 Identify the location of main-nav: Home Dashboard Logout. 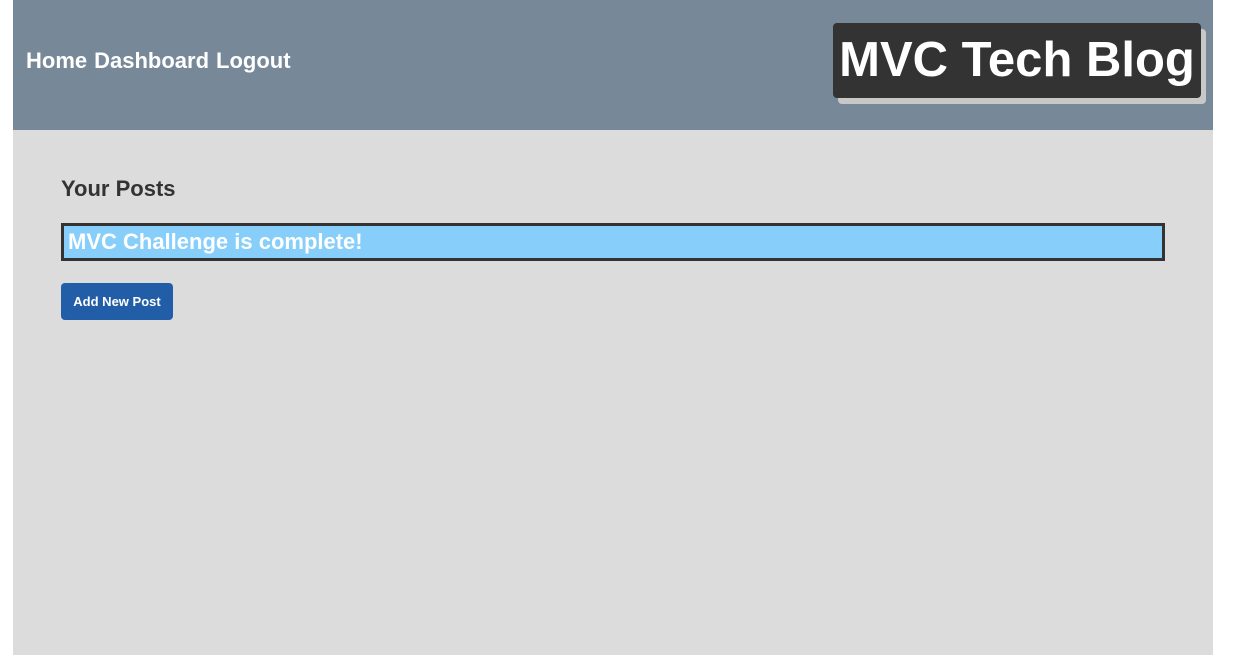
(158, 61).